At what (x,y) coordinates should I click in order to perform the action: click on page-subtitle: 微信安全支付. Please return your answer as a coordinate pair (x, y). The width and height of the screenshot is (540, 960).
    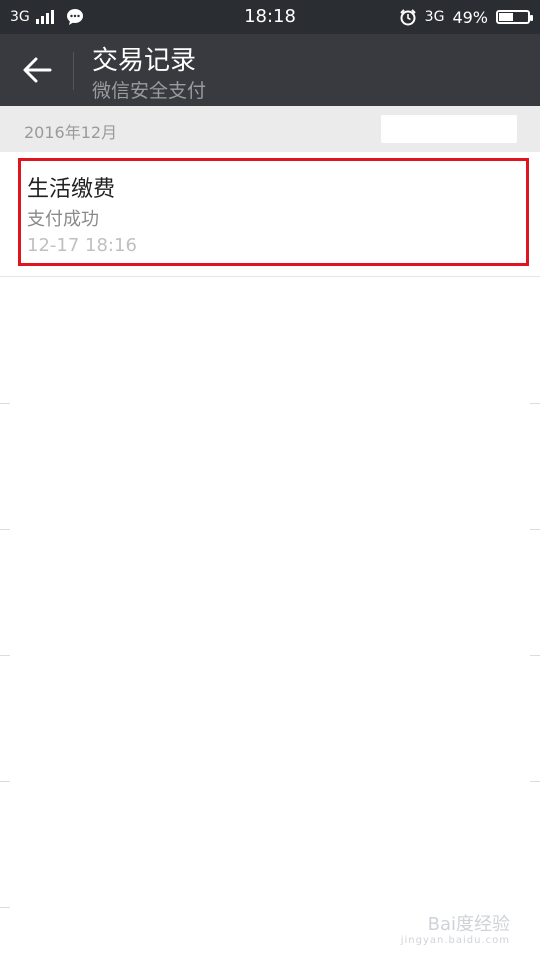
    Looking at the image, I should click on (149, 91).